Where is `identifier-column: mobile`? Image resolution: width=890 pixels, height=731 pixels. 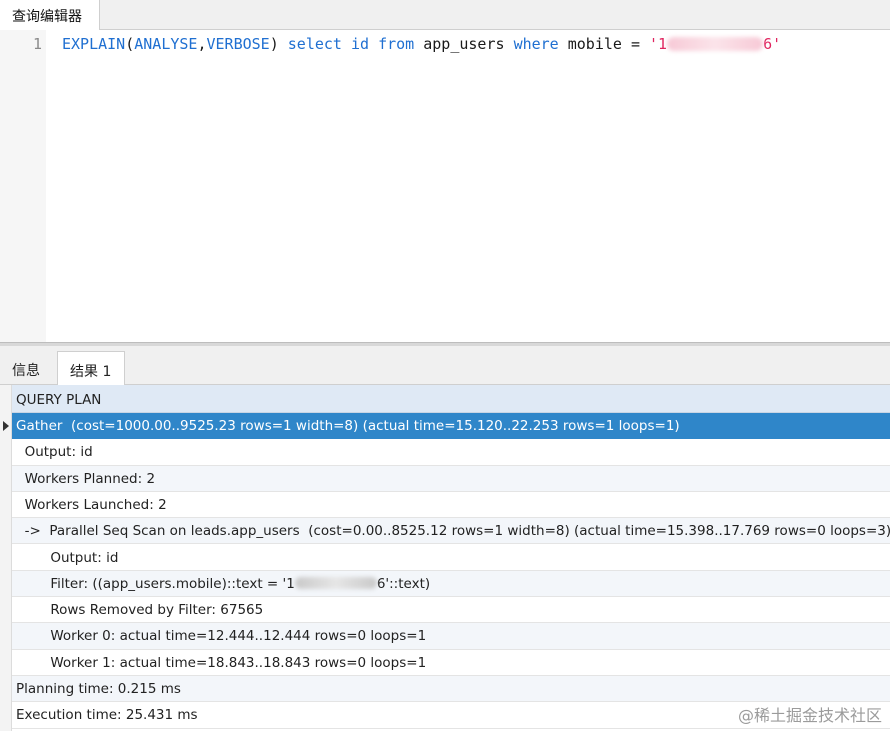
identifier-column: mobile is located at coordinates (594, 44).